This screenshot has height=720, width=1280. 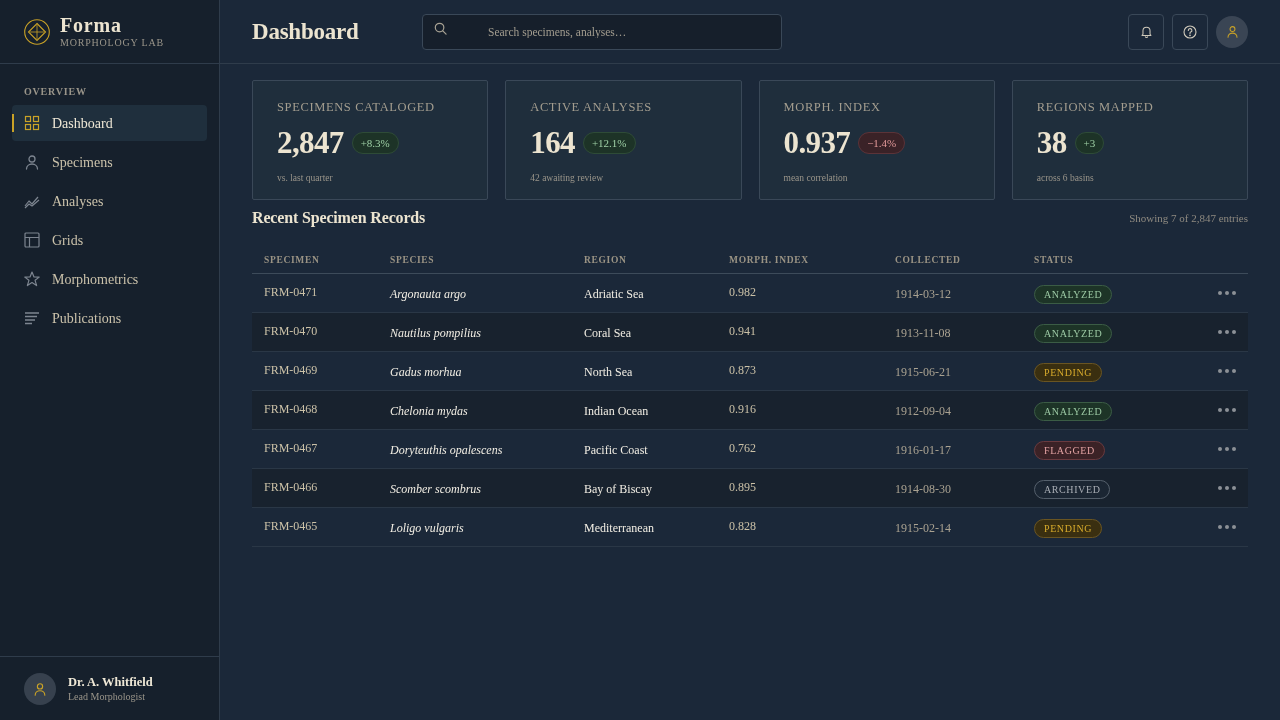 I want to click on region-name: Indian Ocean, so click(x=616, y=411).